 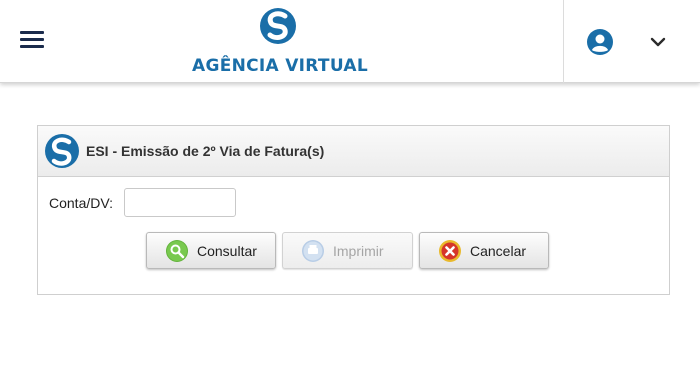 What do you see at coordinates (81, 203) in the screenshot?
I see `account-label: Conta/DV:` at bounding box center [81, 203].